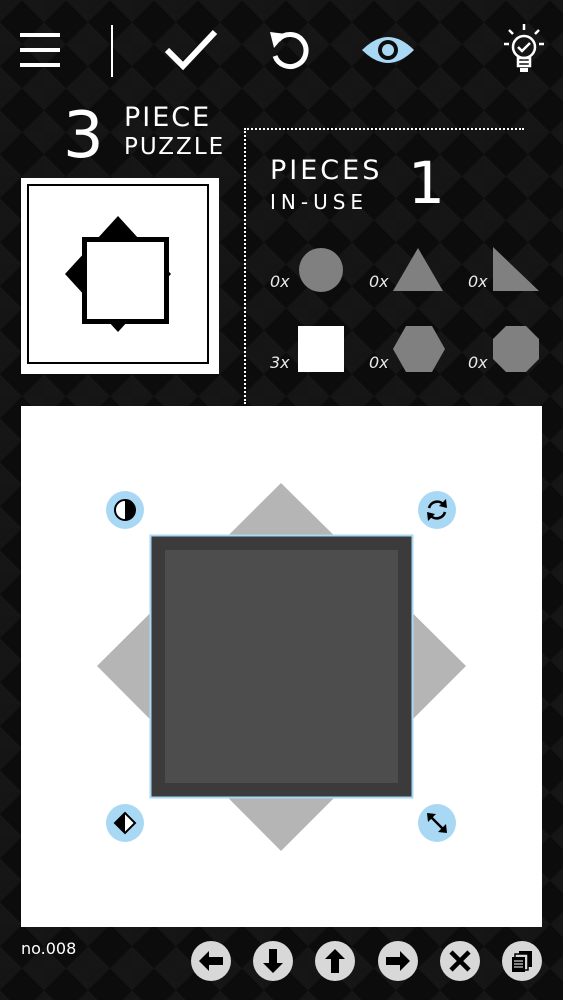  I want to click on move-up-button, so click(335, 961).